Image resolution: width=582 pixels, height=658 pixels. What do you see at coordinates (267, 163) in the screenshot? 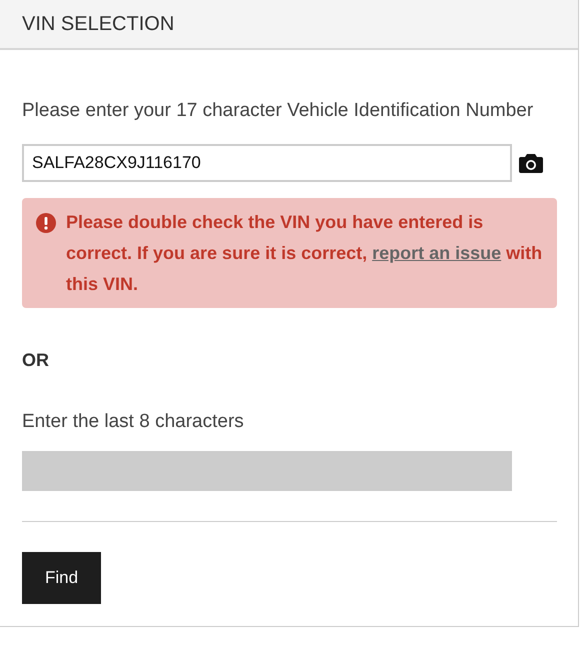
I see `vin-input-field: SALFA28CX9J116170` at bounding box center [267, 163].